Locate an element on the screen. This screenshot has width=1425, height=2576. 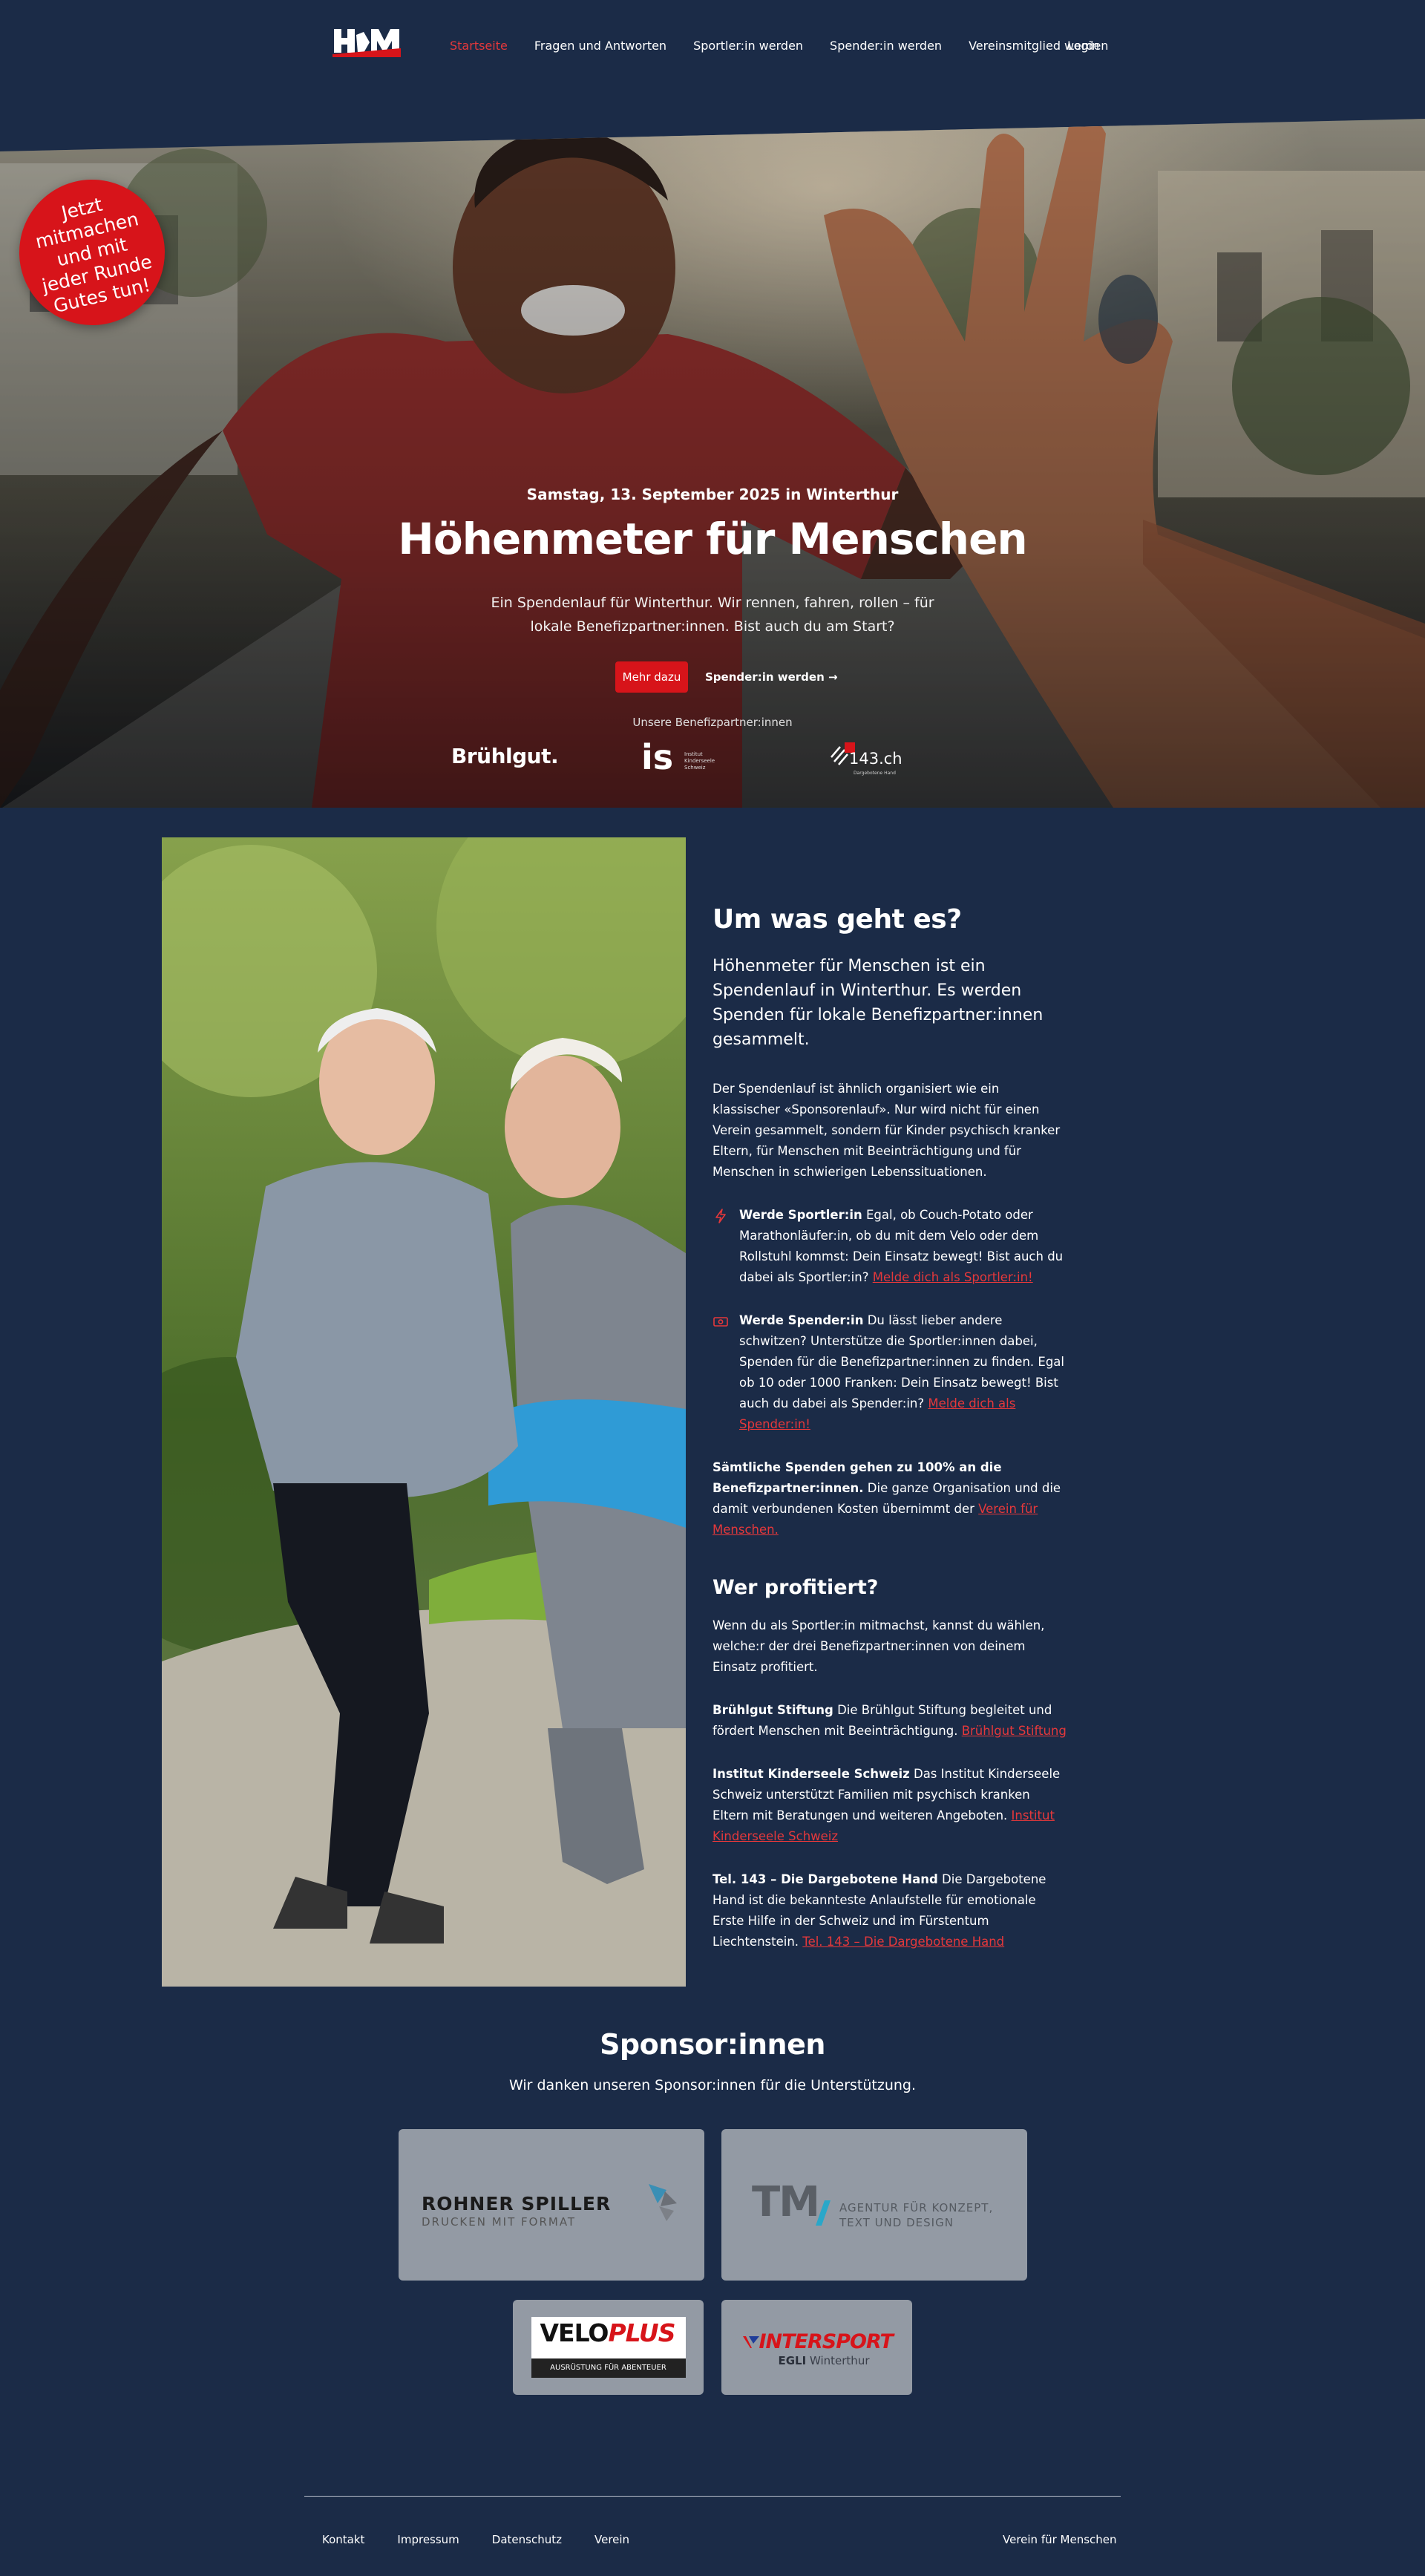
sponsor-rohner-spiller: ROHNER SPILLER DRUCKEN MIT FORMAT is located at coordinates (551, 2205).